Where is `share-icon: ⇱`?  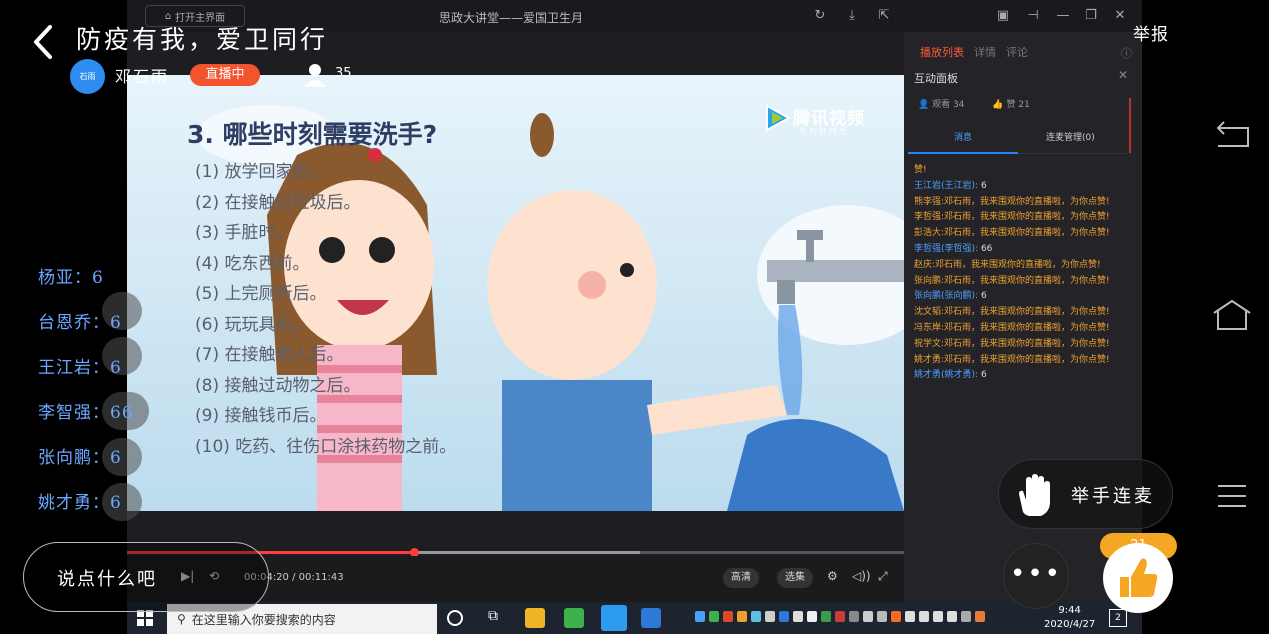
share-icon: ⇱ is located at coordinates (884, 16).